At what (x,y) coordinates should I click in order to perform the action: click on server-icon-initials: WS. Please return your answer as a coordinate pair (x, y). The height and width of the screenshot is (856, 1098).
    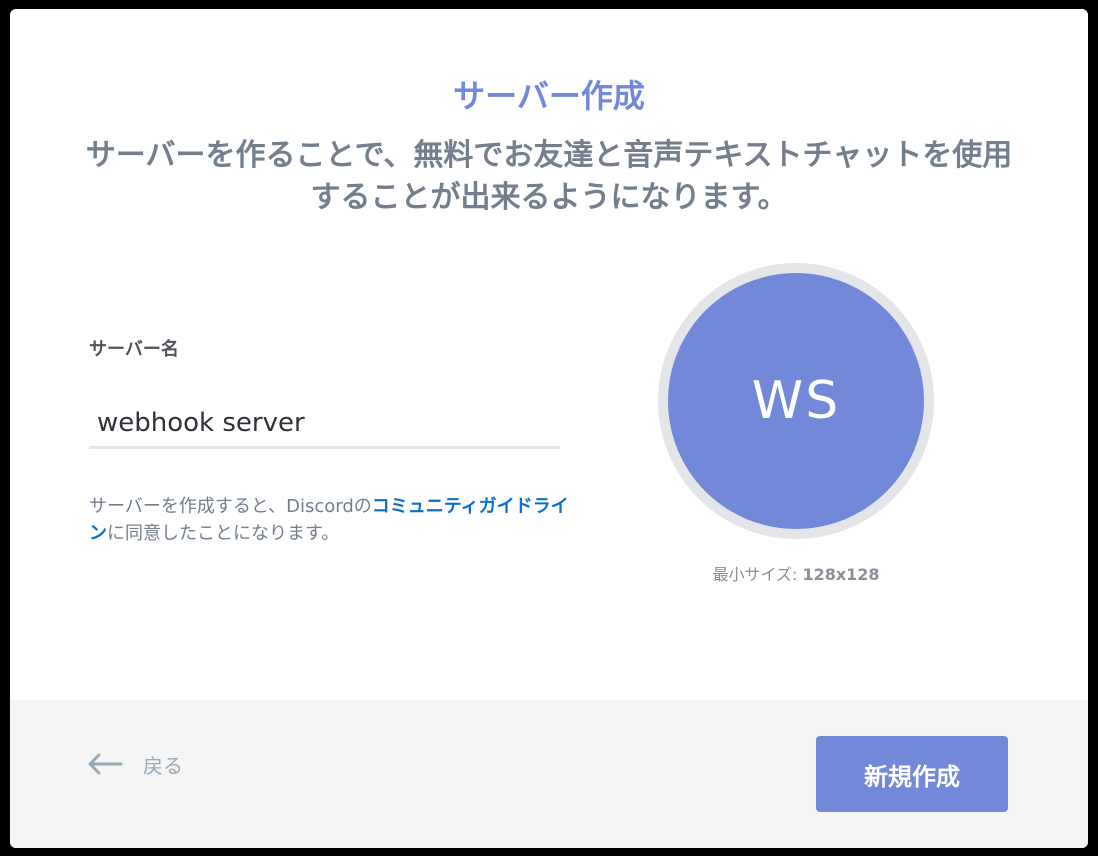
    Looking at the image, I should click on (796, 401).